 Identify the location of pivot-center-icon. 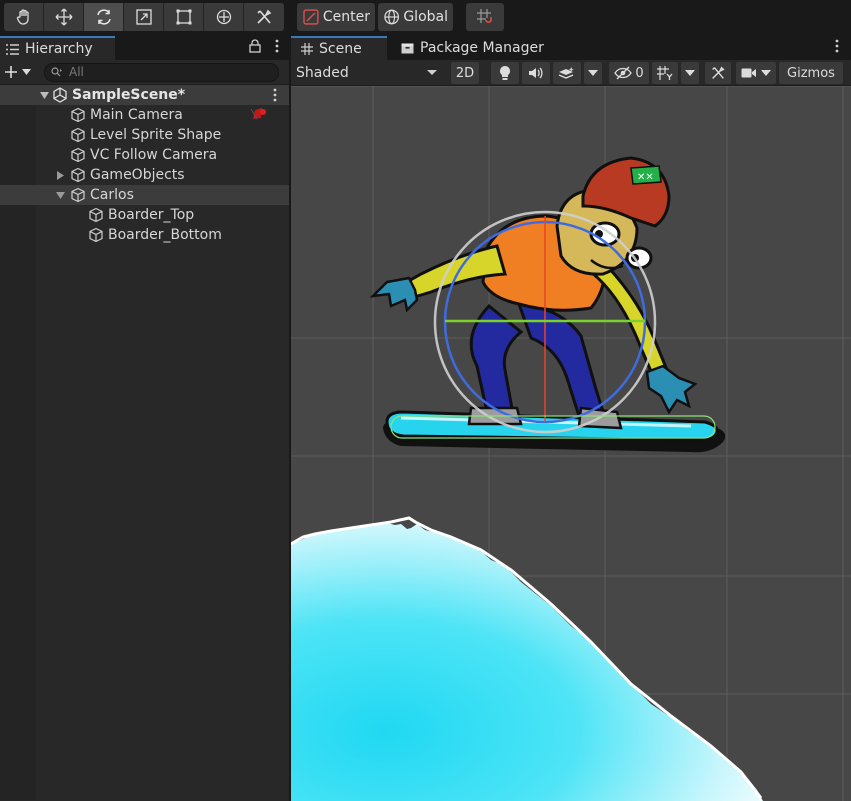
(311, 17).